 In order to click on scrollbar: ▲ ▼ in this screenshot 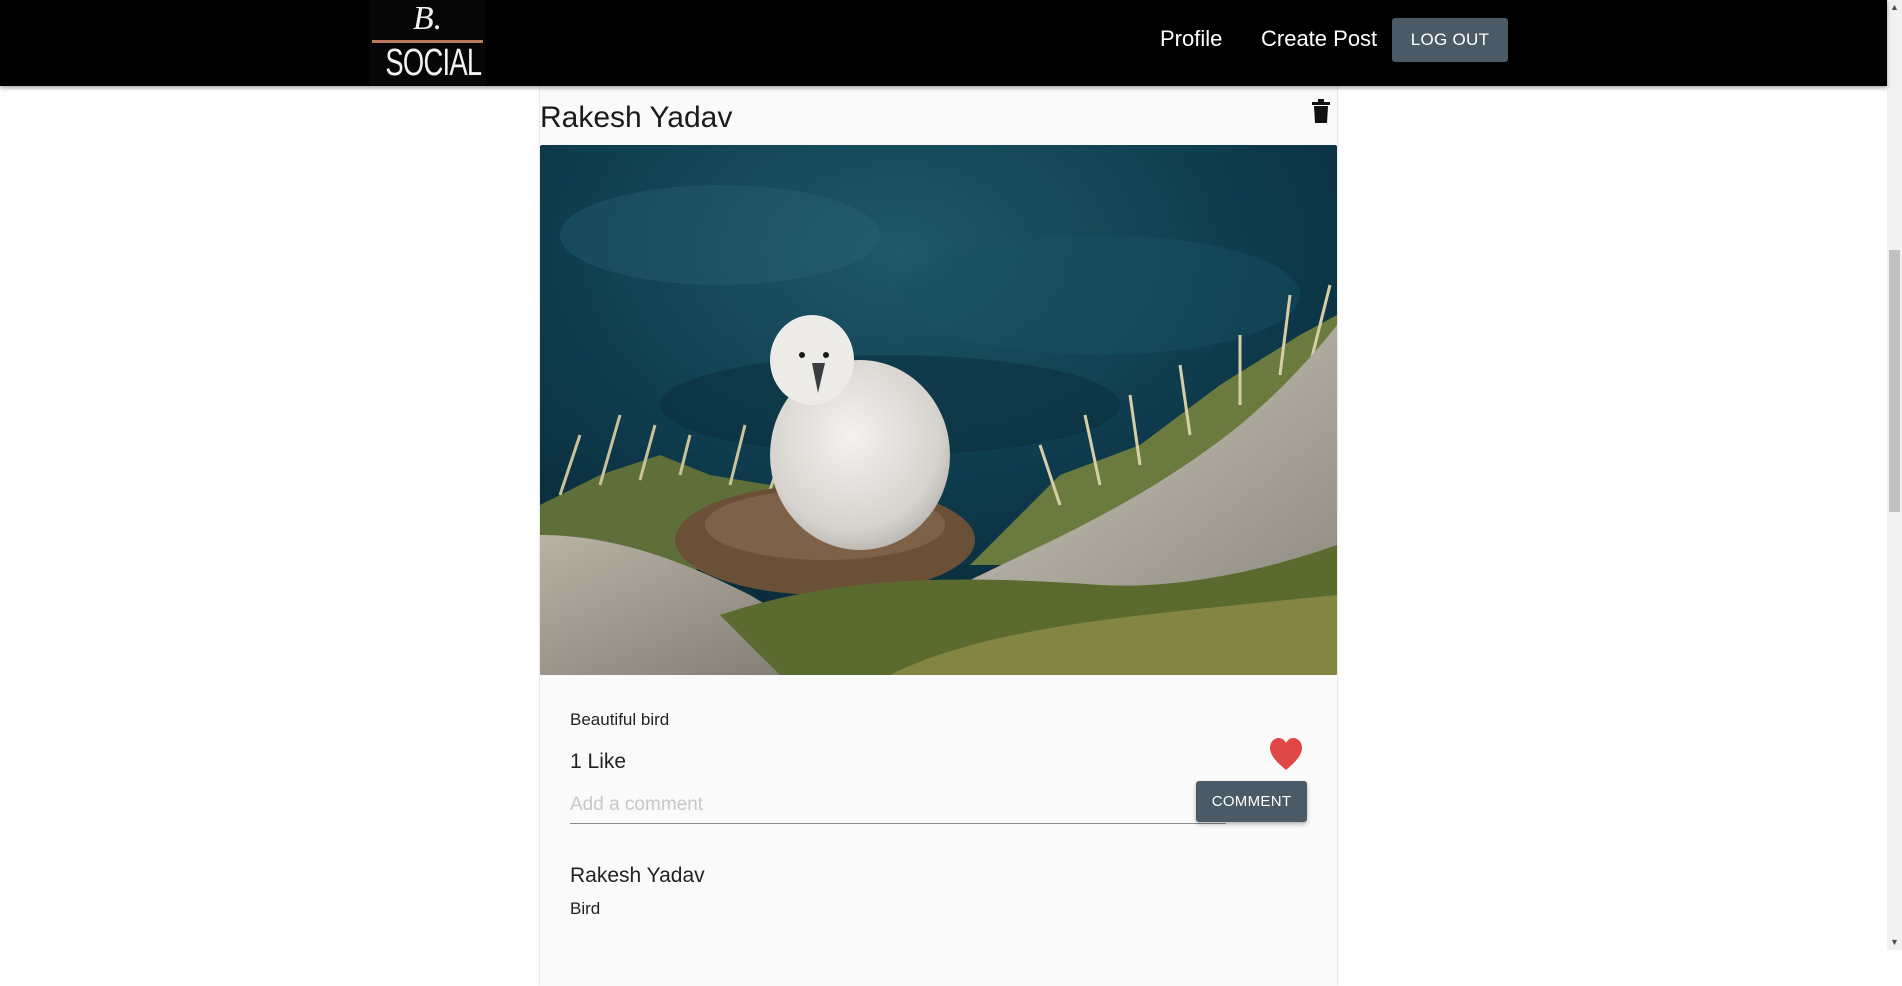, I will do `click(1894, 475)`.